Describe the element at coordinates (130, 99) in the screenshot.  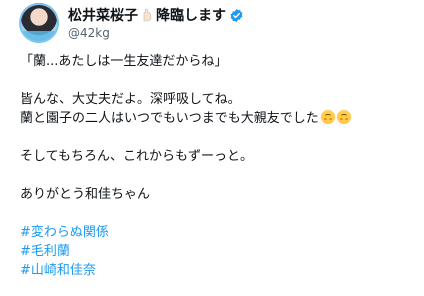
I see `post-paragraph-line: 皆んな、大丈夫だよ。深呼吸してね。` at that location.